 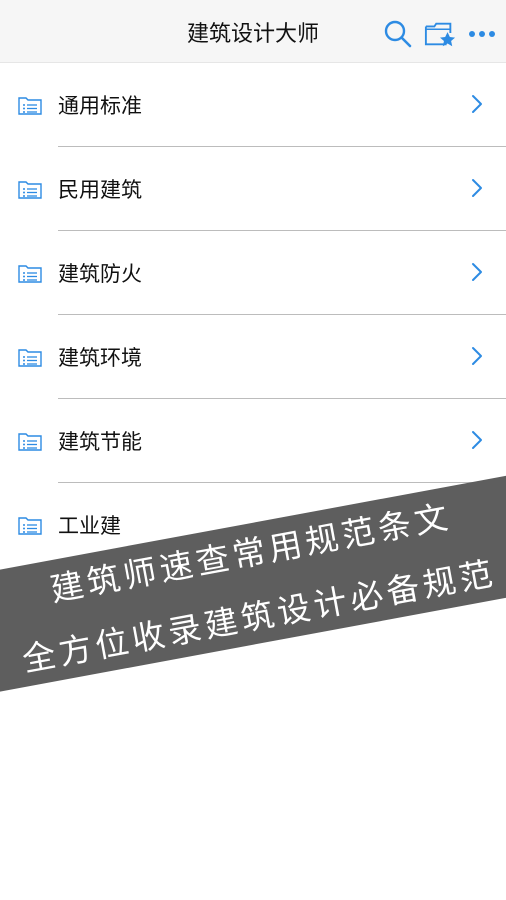 What do you see at coordinates (262, 524) in the screenshot?
I see `list-item: 工业建` at bounding box center [262, 524].